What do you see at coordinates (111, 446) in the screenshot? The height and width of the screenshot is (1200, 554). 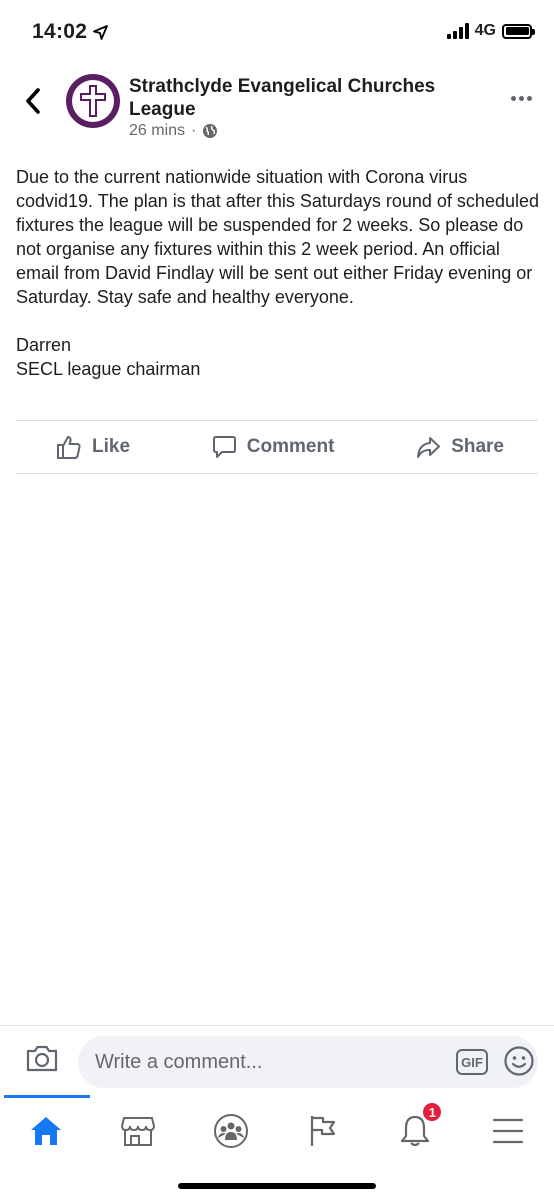 I see `like-label: Like` at bounding box center [111, 446].